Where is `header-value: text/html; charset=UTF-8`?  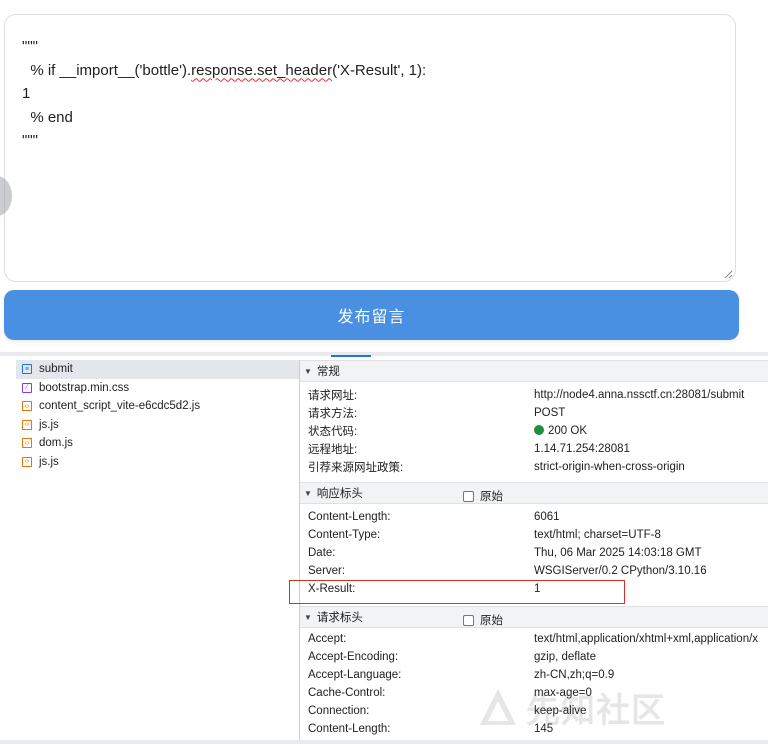
header-value: text/html; charset=UTF-8 is located at coordinates (597, 535).